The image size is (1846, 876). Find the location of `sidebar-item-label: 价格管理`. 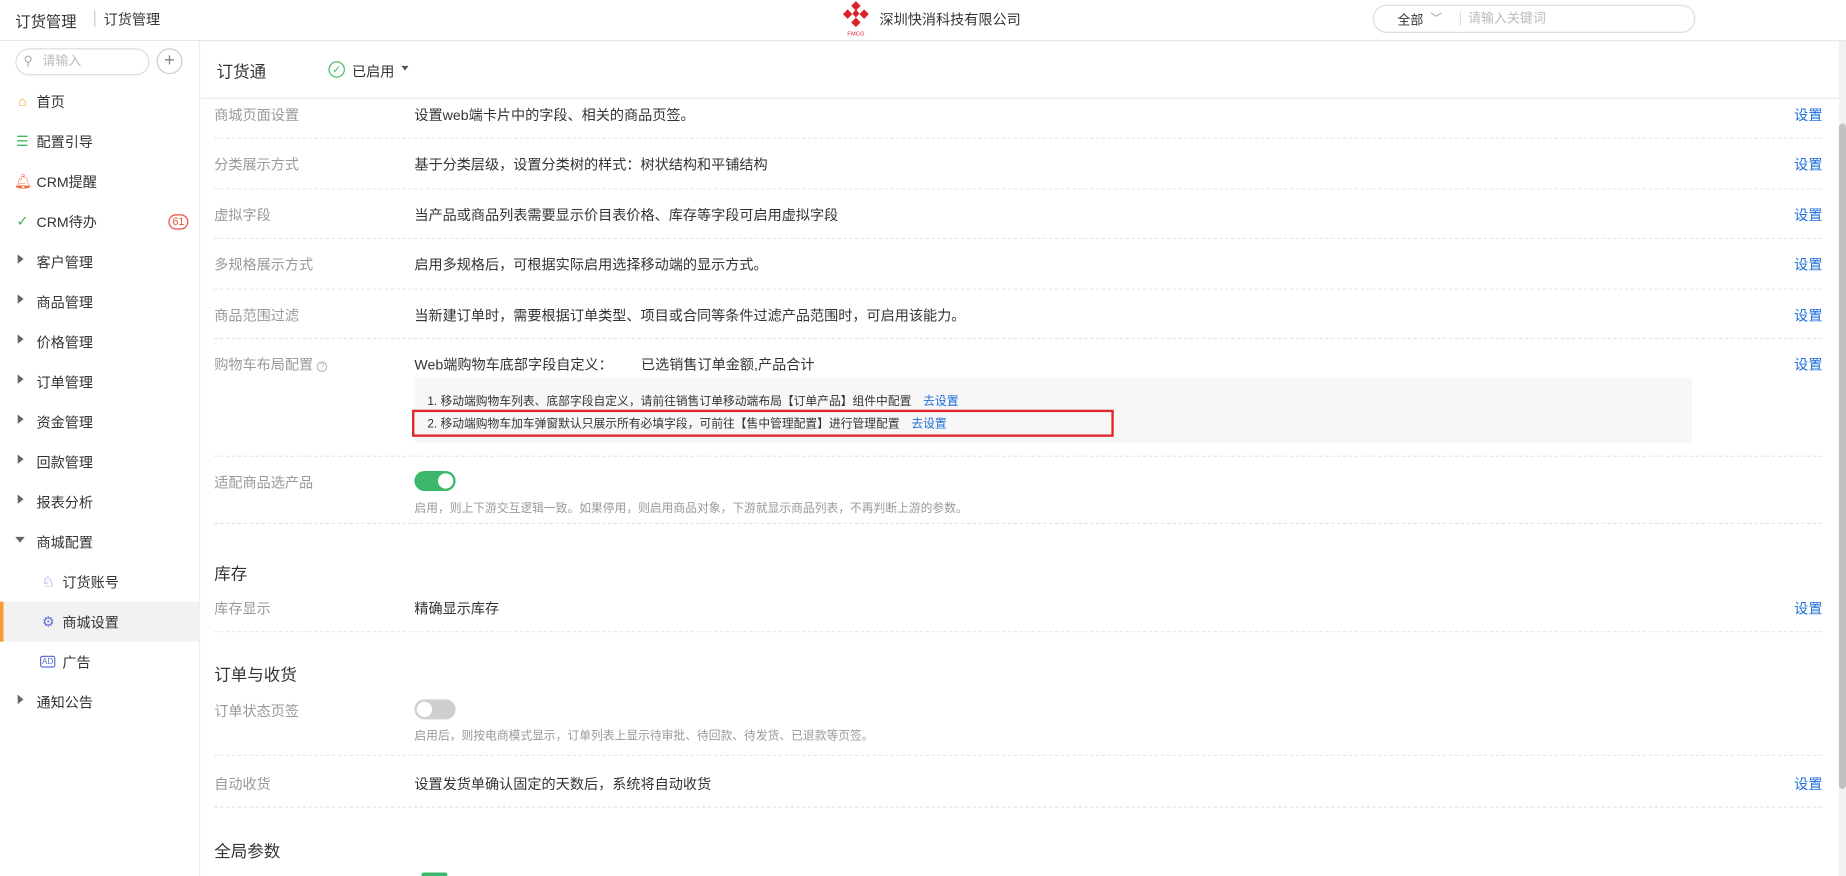

sidebar-item-label: 价格管理 is located at coordinates (65, 342).